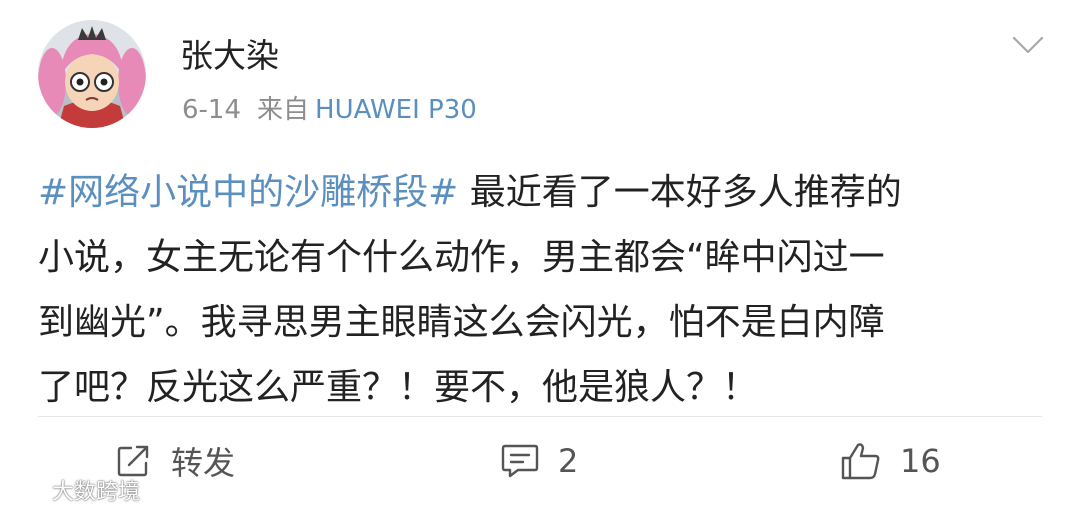 The width and height of the screenshot is (1080, 510). Describe the element at coordinates (520, 461) in the screenshot. I see `comment-icon` at that location.